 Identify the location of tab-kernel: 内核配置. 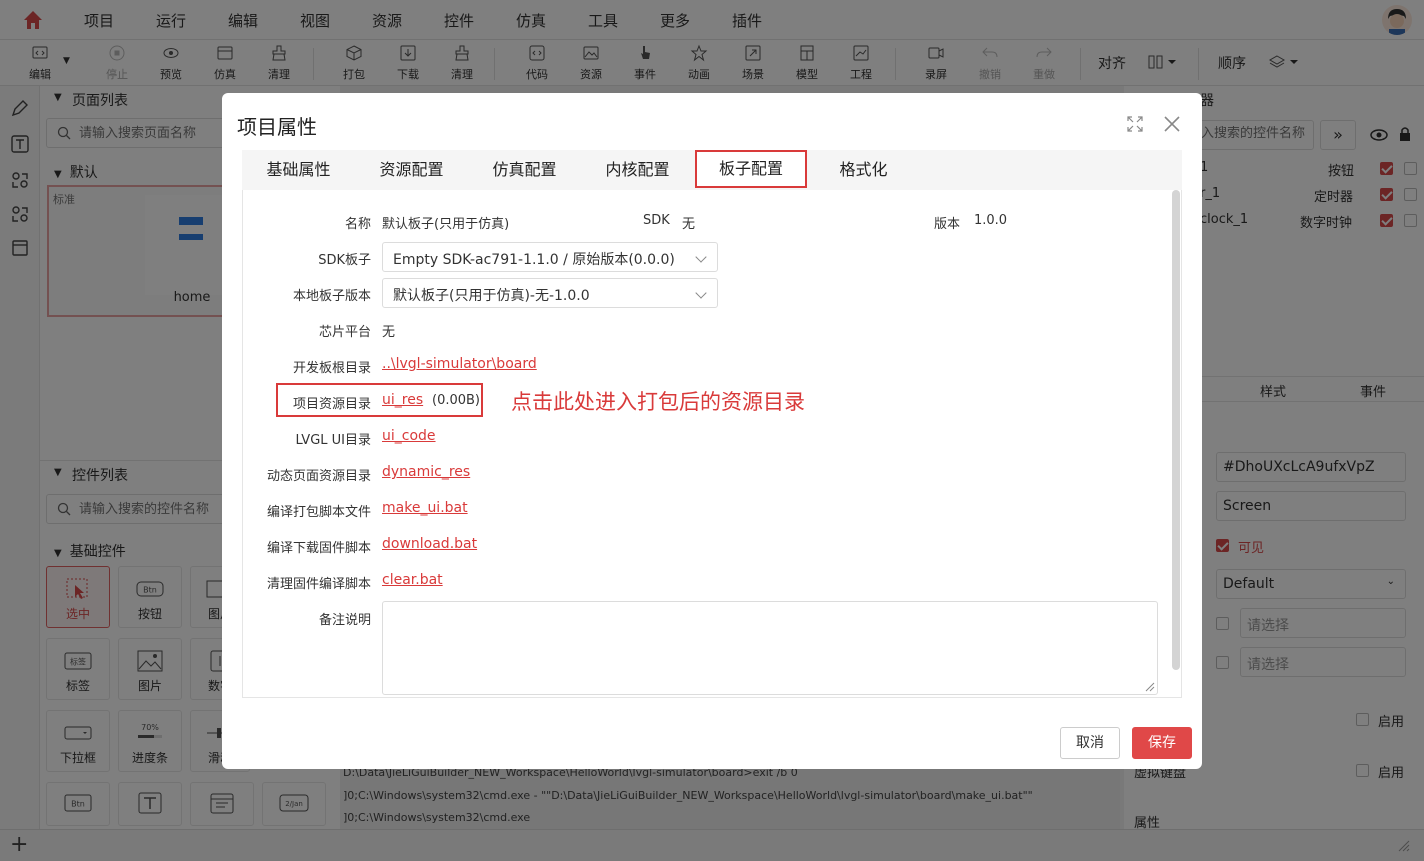
(637, 170).